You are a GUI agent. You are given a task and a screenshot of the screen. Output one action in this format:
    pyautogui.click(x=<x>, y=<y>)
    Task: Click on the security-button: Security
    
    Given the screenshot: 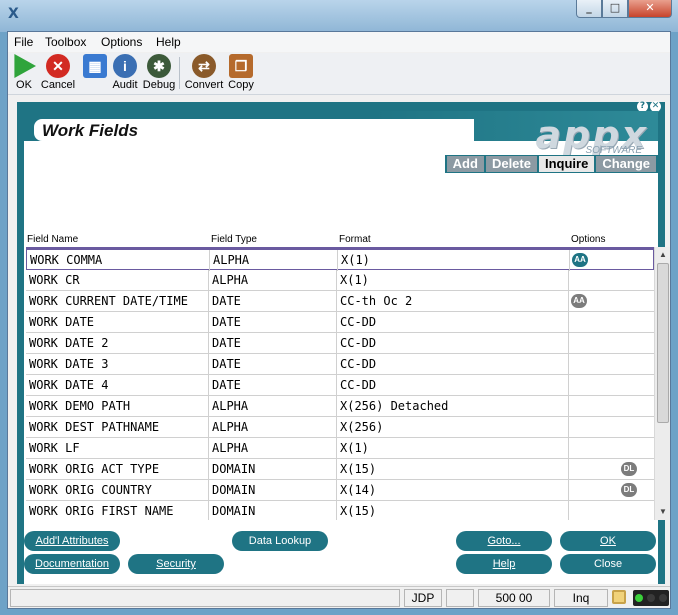 What is the action you would take?
    pyautogui.click(x=176, y=564)
    